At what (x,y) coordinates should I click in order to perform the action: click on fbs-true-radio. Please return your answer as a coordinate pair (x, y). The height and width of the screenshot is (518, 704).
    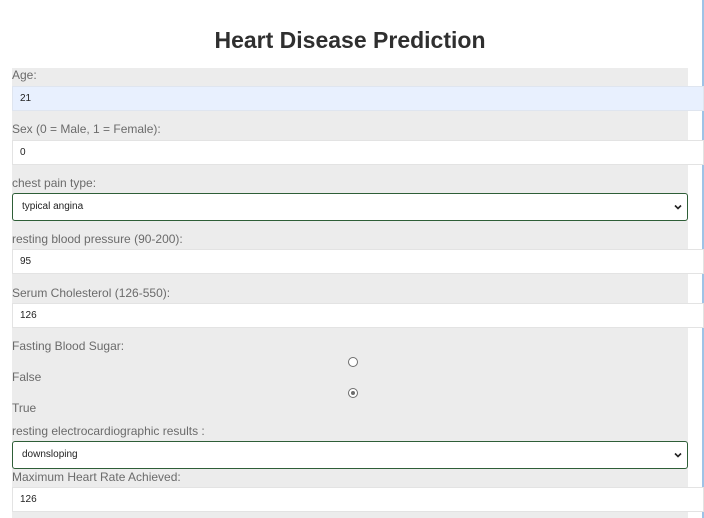
    Looking at the image, I should click on (353, 393).